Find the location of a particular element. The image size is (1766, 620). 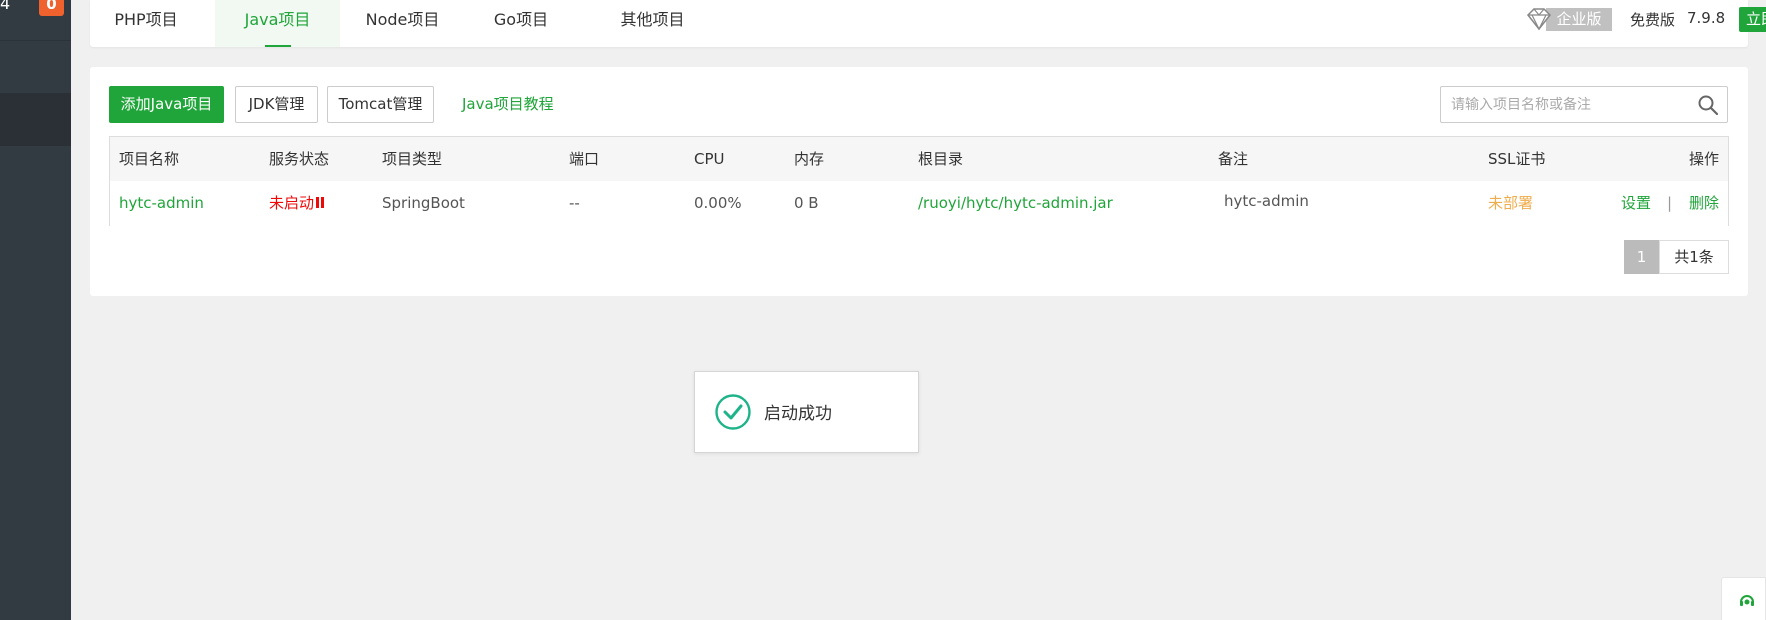

sidebar-item is located at coordinates (35, 66).